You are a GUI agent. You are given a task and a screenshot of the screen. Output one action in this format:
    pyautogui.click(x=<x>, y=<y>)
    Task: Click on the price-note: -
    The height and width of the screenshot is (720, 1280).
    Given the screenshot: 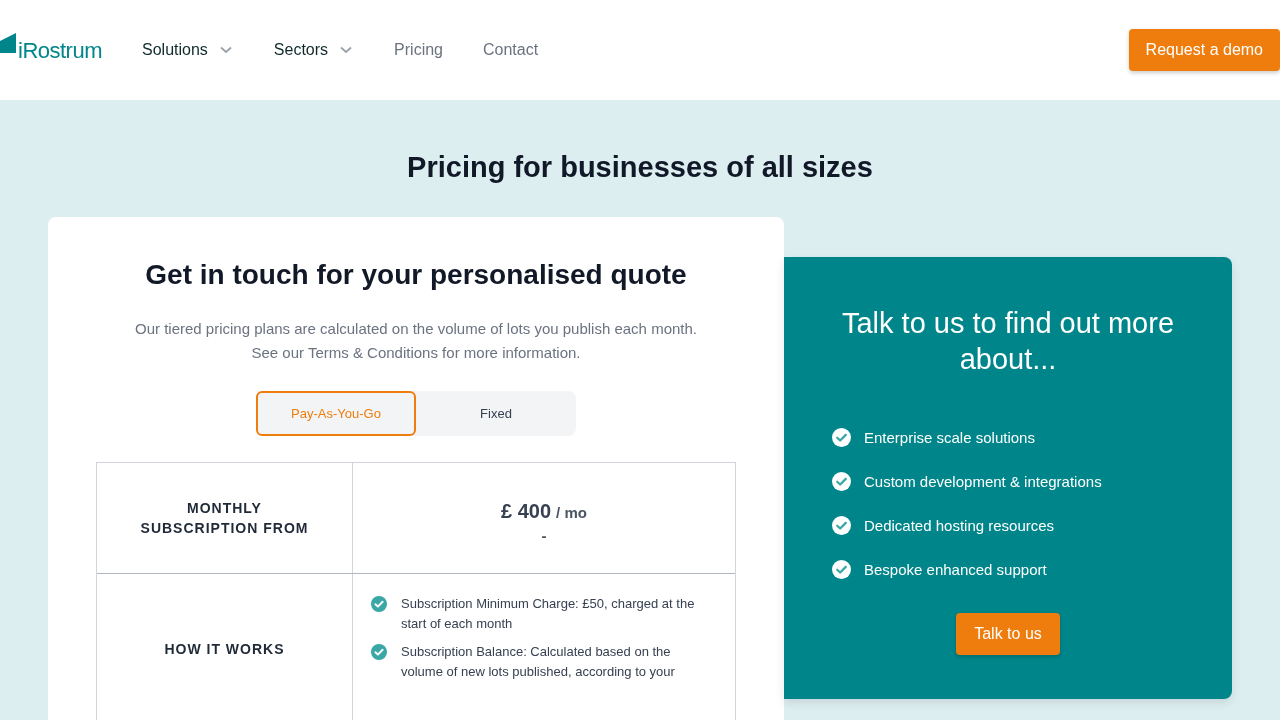 What is the action you would take?
    pyautogui.click(x=544, y=535)
    